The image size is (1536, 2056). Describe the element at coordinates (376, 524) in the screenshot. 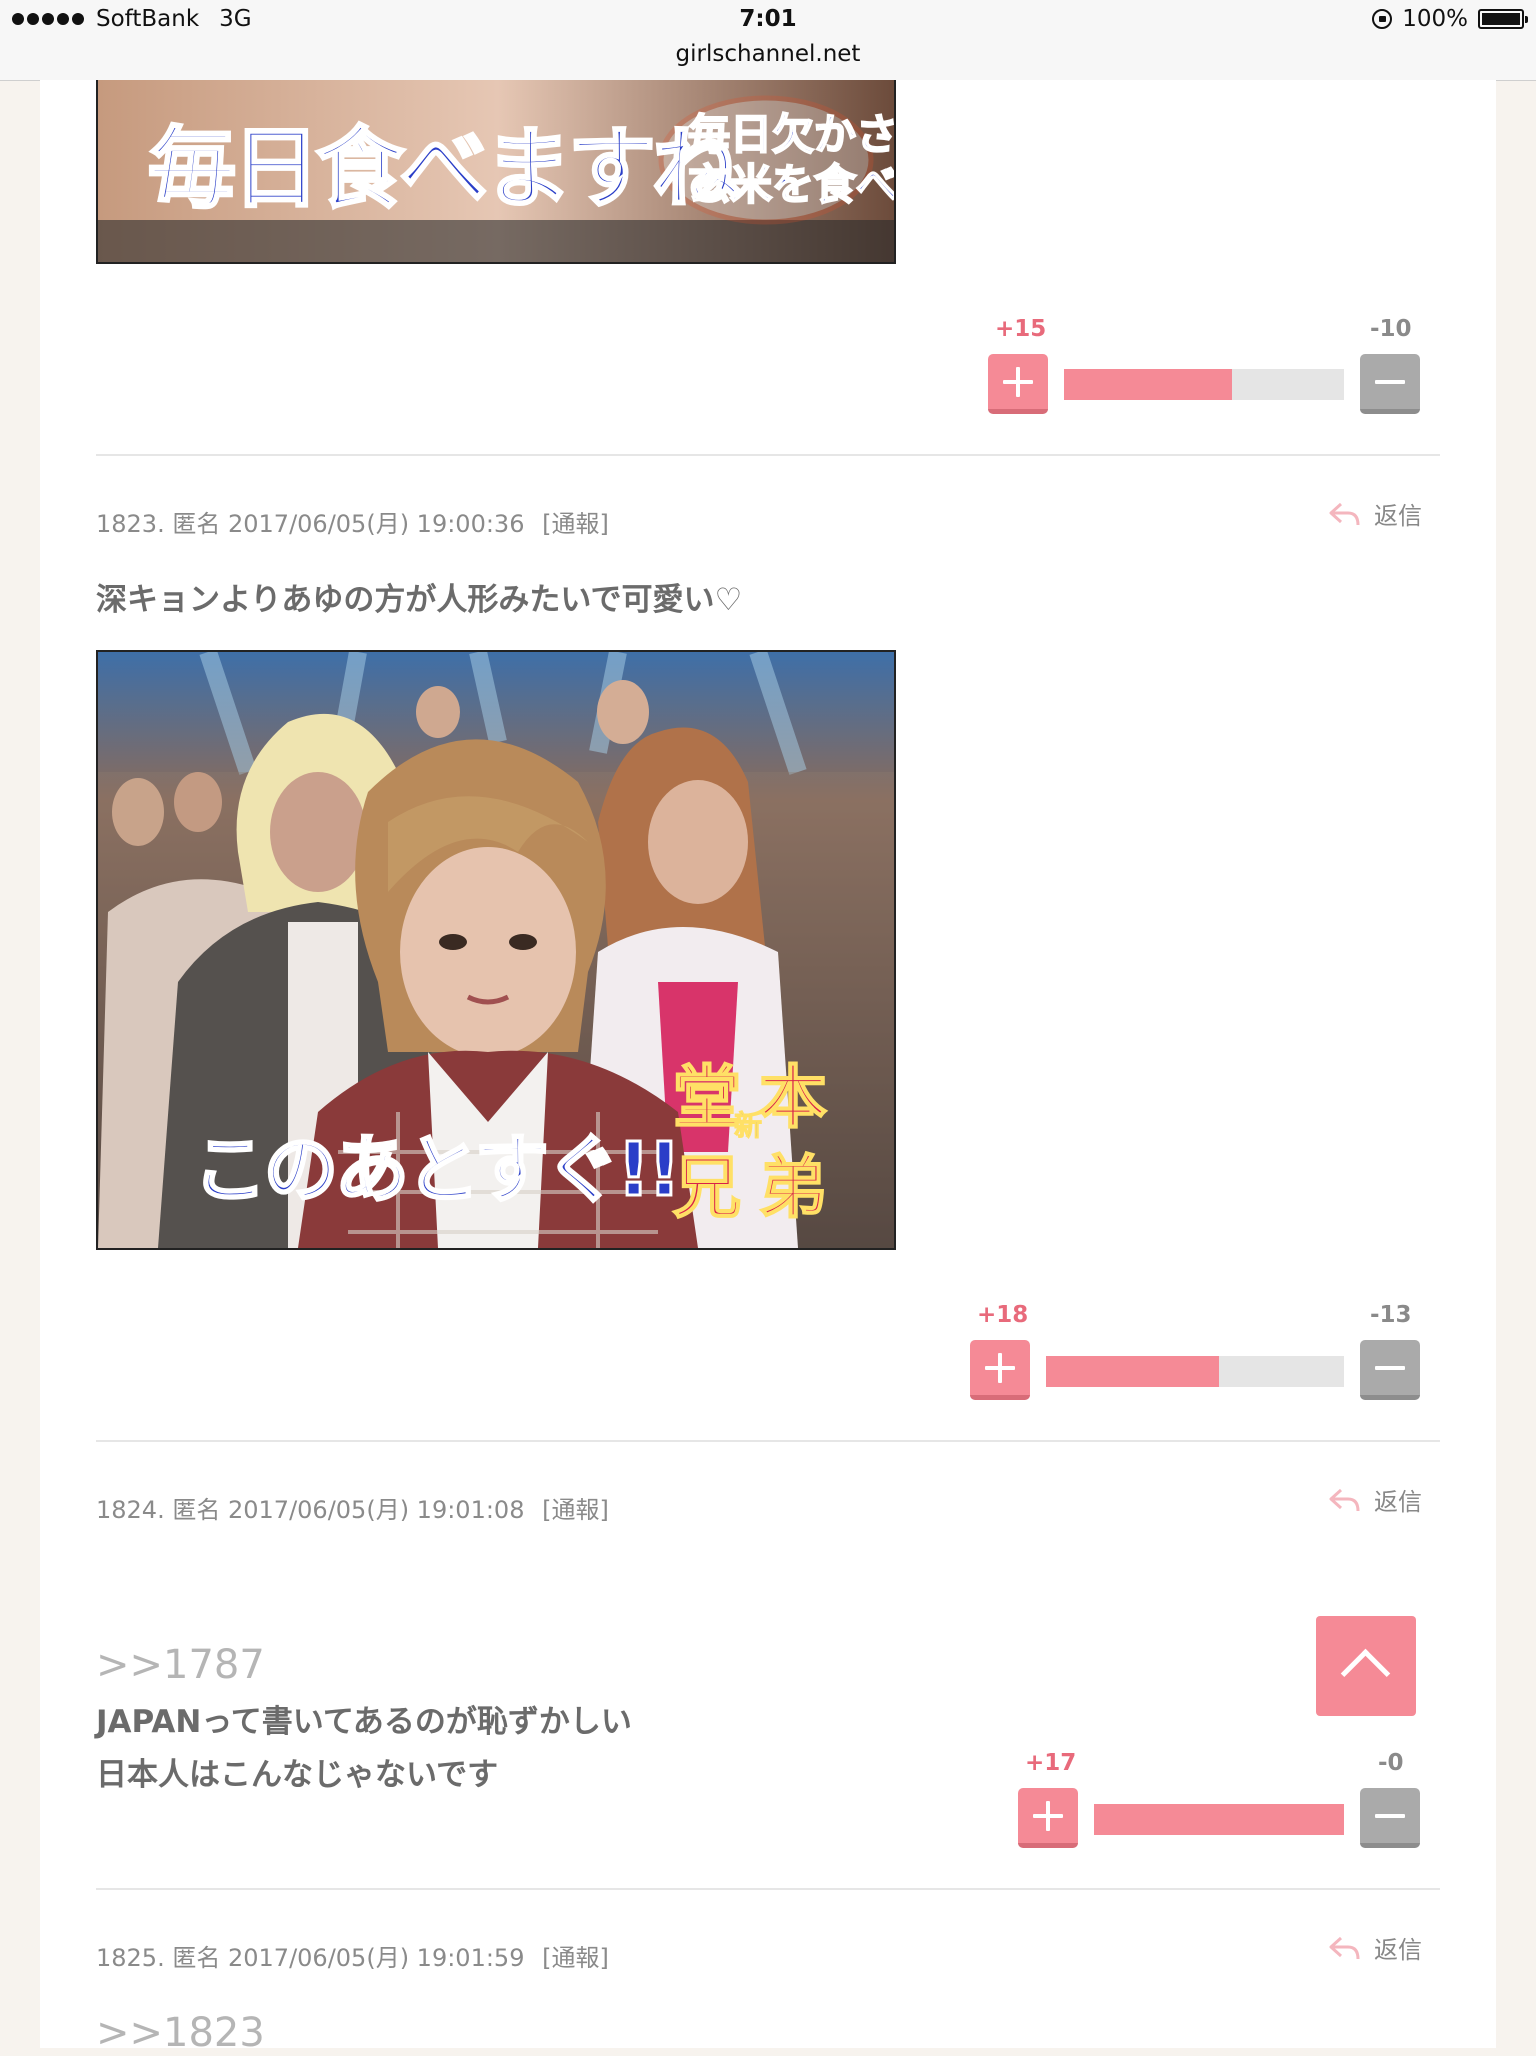

I see `comment-datetime: 2017/06/05(月) 19:00:36` at that location.